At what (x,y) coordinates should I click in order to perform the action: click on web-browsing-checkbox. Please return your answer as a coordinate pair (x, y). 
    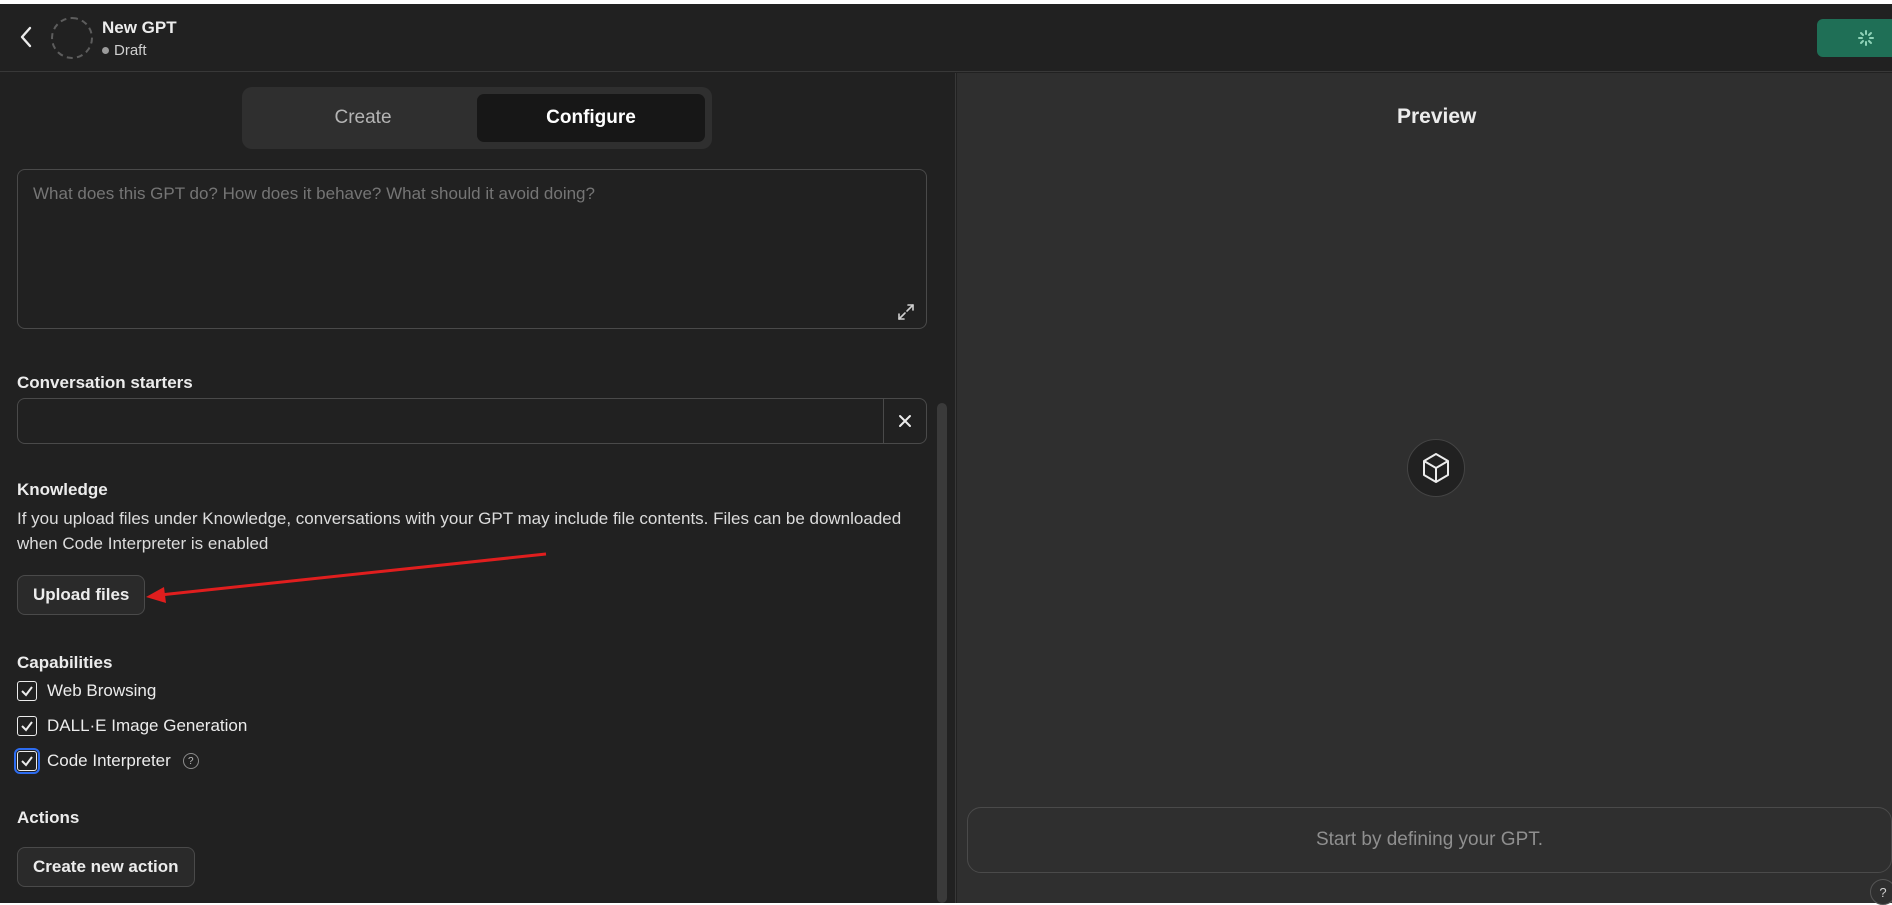
    Looking at the image, I should click on (27, 691).